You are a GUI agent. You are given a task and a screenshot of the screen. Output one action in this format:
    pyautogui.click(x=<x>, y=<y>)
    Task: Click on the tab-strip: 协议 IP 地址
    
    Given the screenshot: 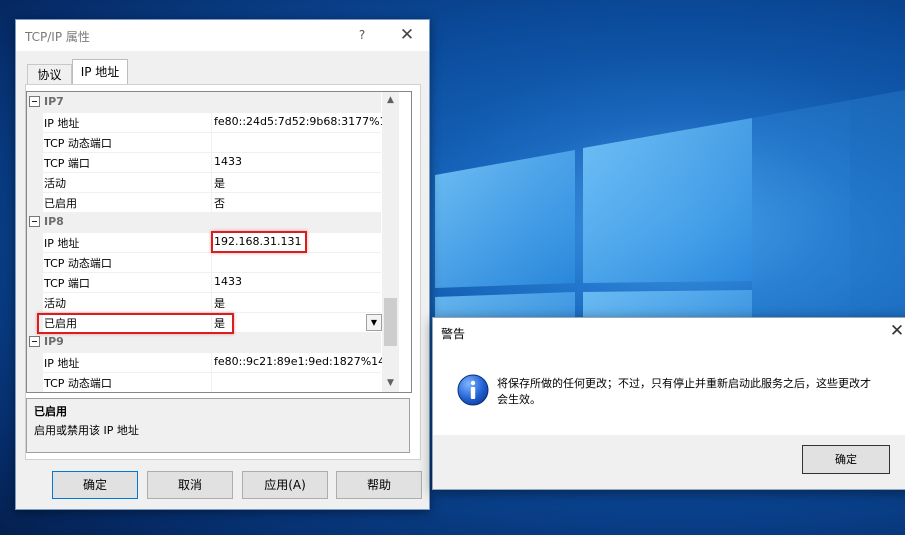 What is the action you would take?
    pyautogui.click(x=222, y=72)
    